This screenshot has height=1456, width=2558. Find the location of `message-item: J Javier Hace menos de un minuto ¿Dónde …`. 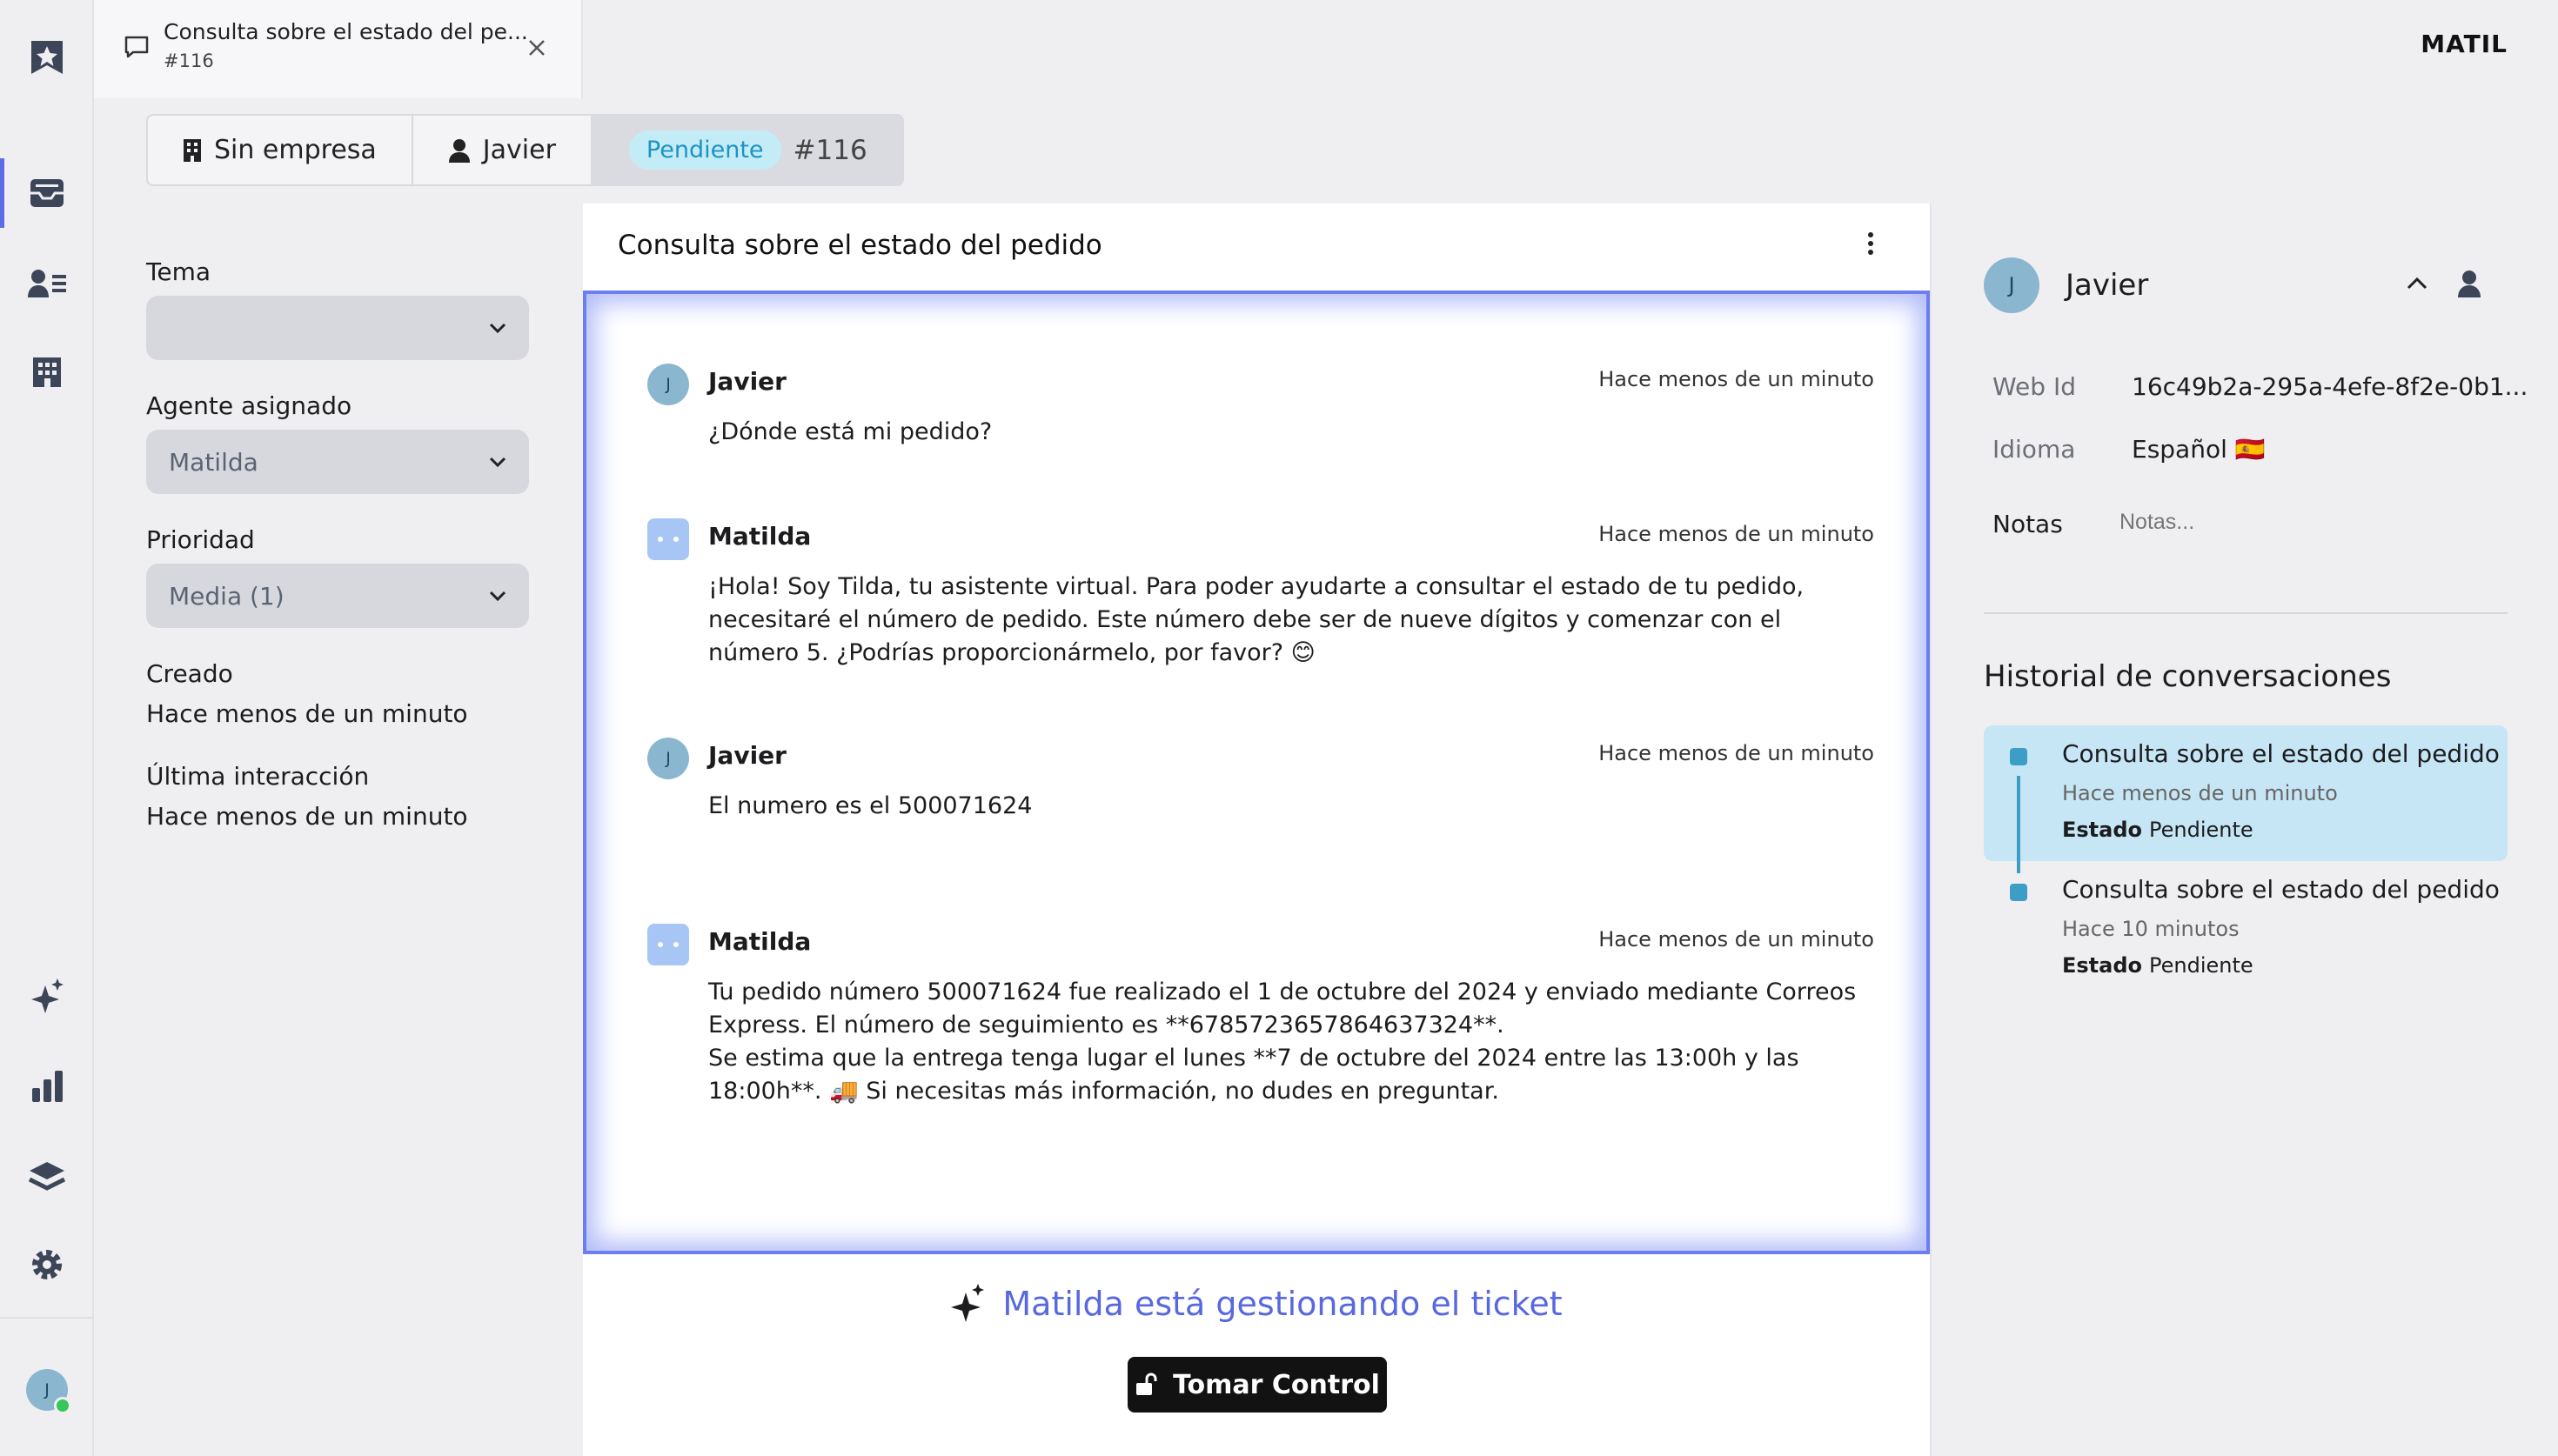

message-item: J Javier Hace menos de un minuto ¿Dónde … is located at coordinates (1260, 407).